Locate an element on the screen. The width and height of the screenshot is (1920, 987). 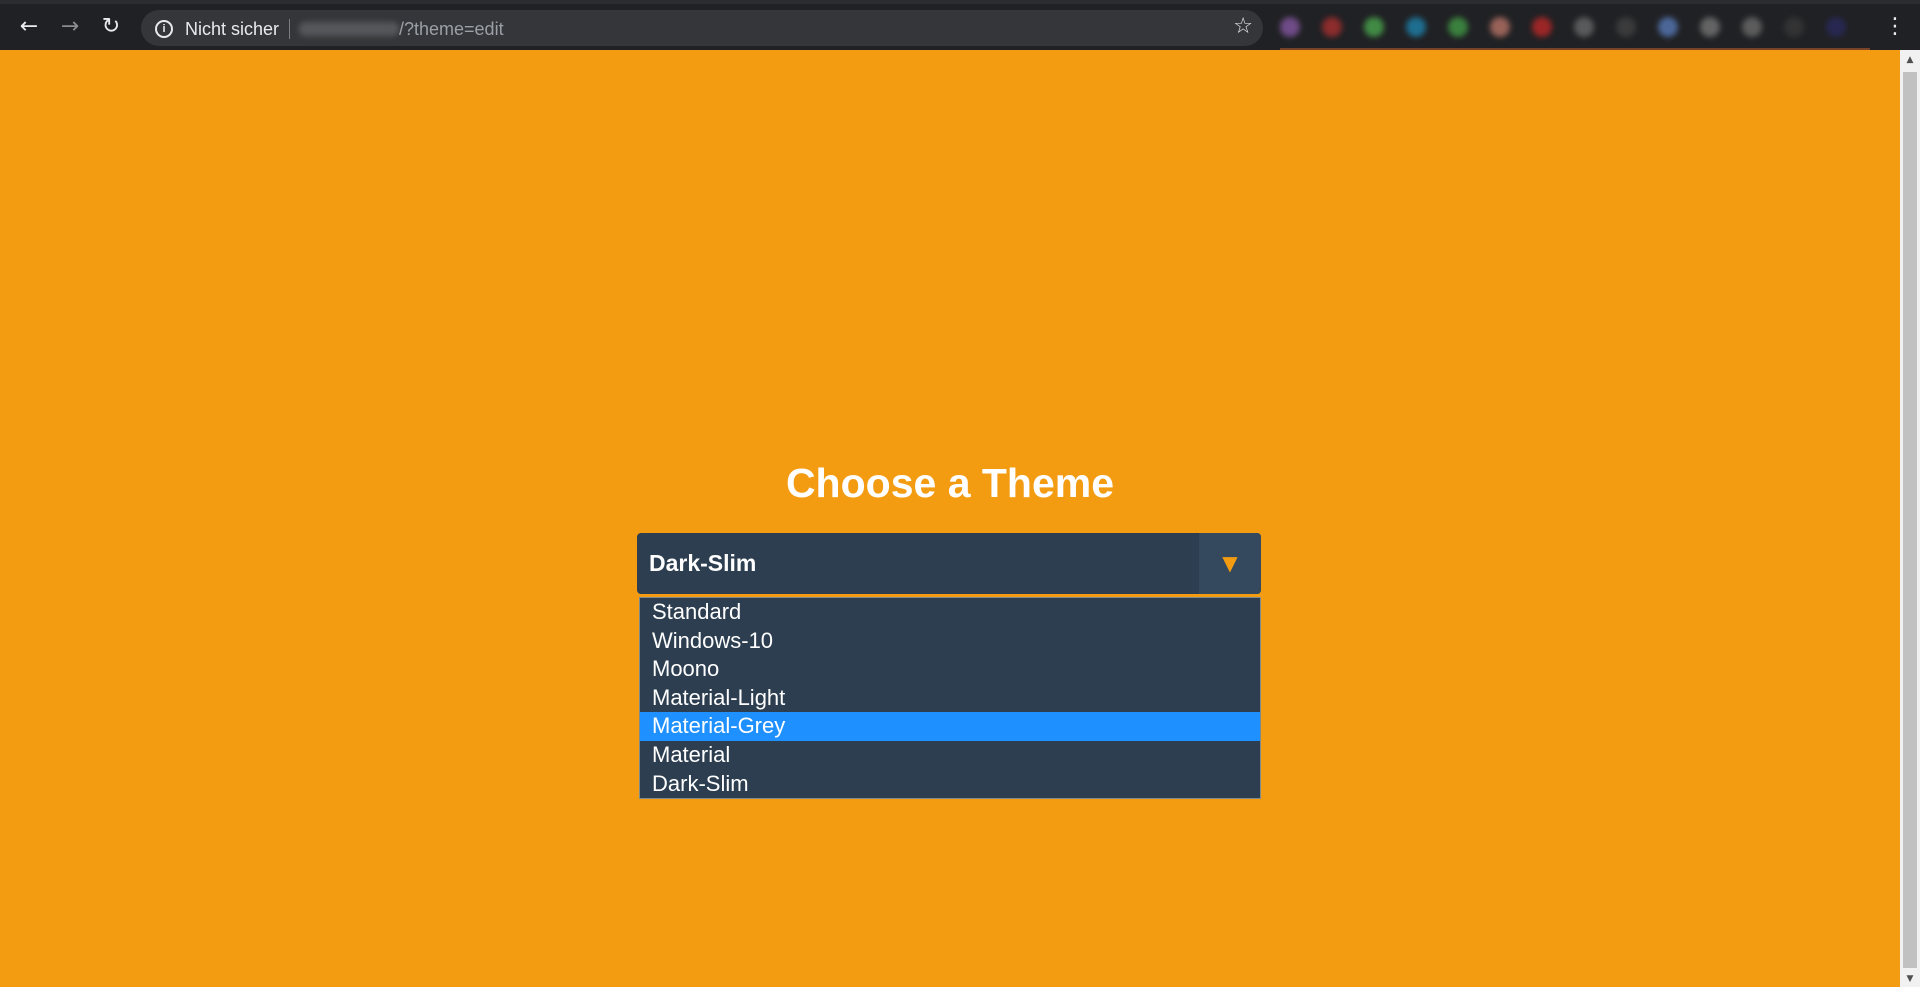
theme-option-moono: Moono is located at coordinates (950, 669).